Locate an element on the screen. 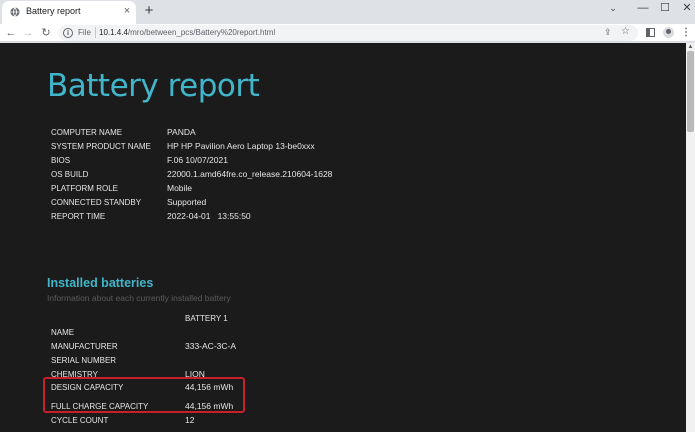 This screenshot has width=695, height=432. browser-tab: Battery report × is located at coordinates (69, 12).